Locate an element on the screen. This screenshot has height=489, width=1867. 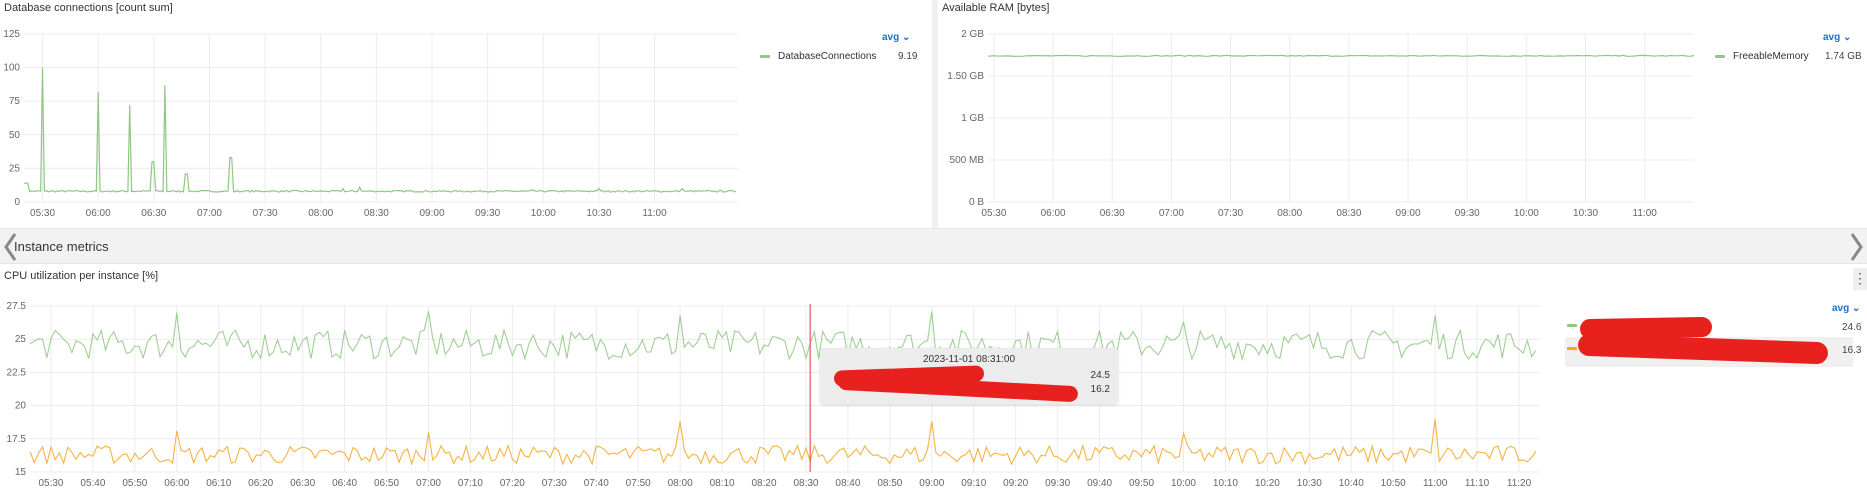
y-tick-label: 50 is located at coordinates (15, 135).